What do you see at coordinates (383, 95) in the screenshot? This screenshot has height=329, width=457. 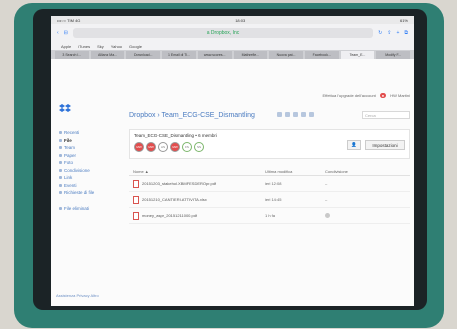 I see `user-avatar: ●` at bounding box center [383, 95].